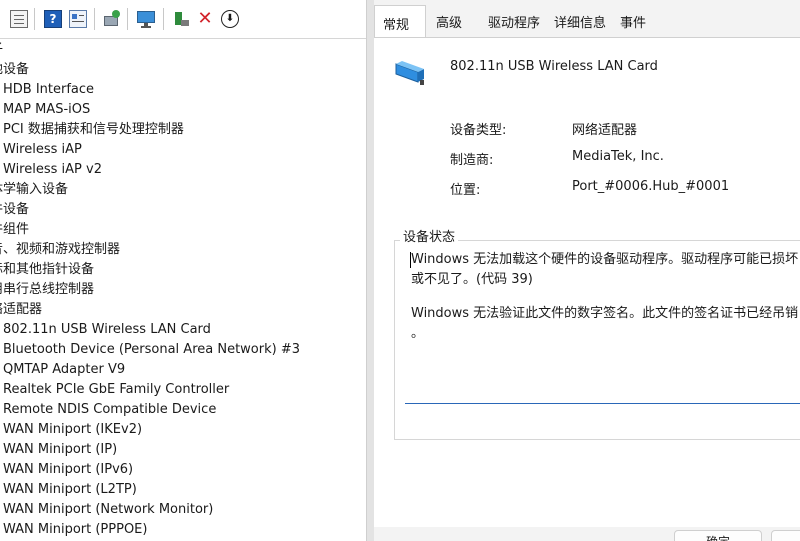 The image size is (800, 541). What do you see at coordinates (1, 50) in the screenshot?
I see `tree-category: 子` at bounding box center [1, 50].